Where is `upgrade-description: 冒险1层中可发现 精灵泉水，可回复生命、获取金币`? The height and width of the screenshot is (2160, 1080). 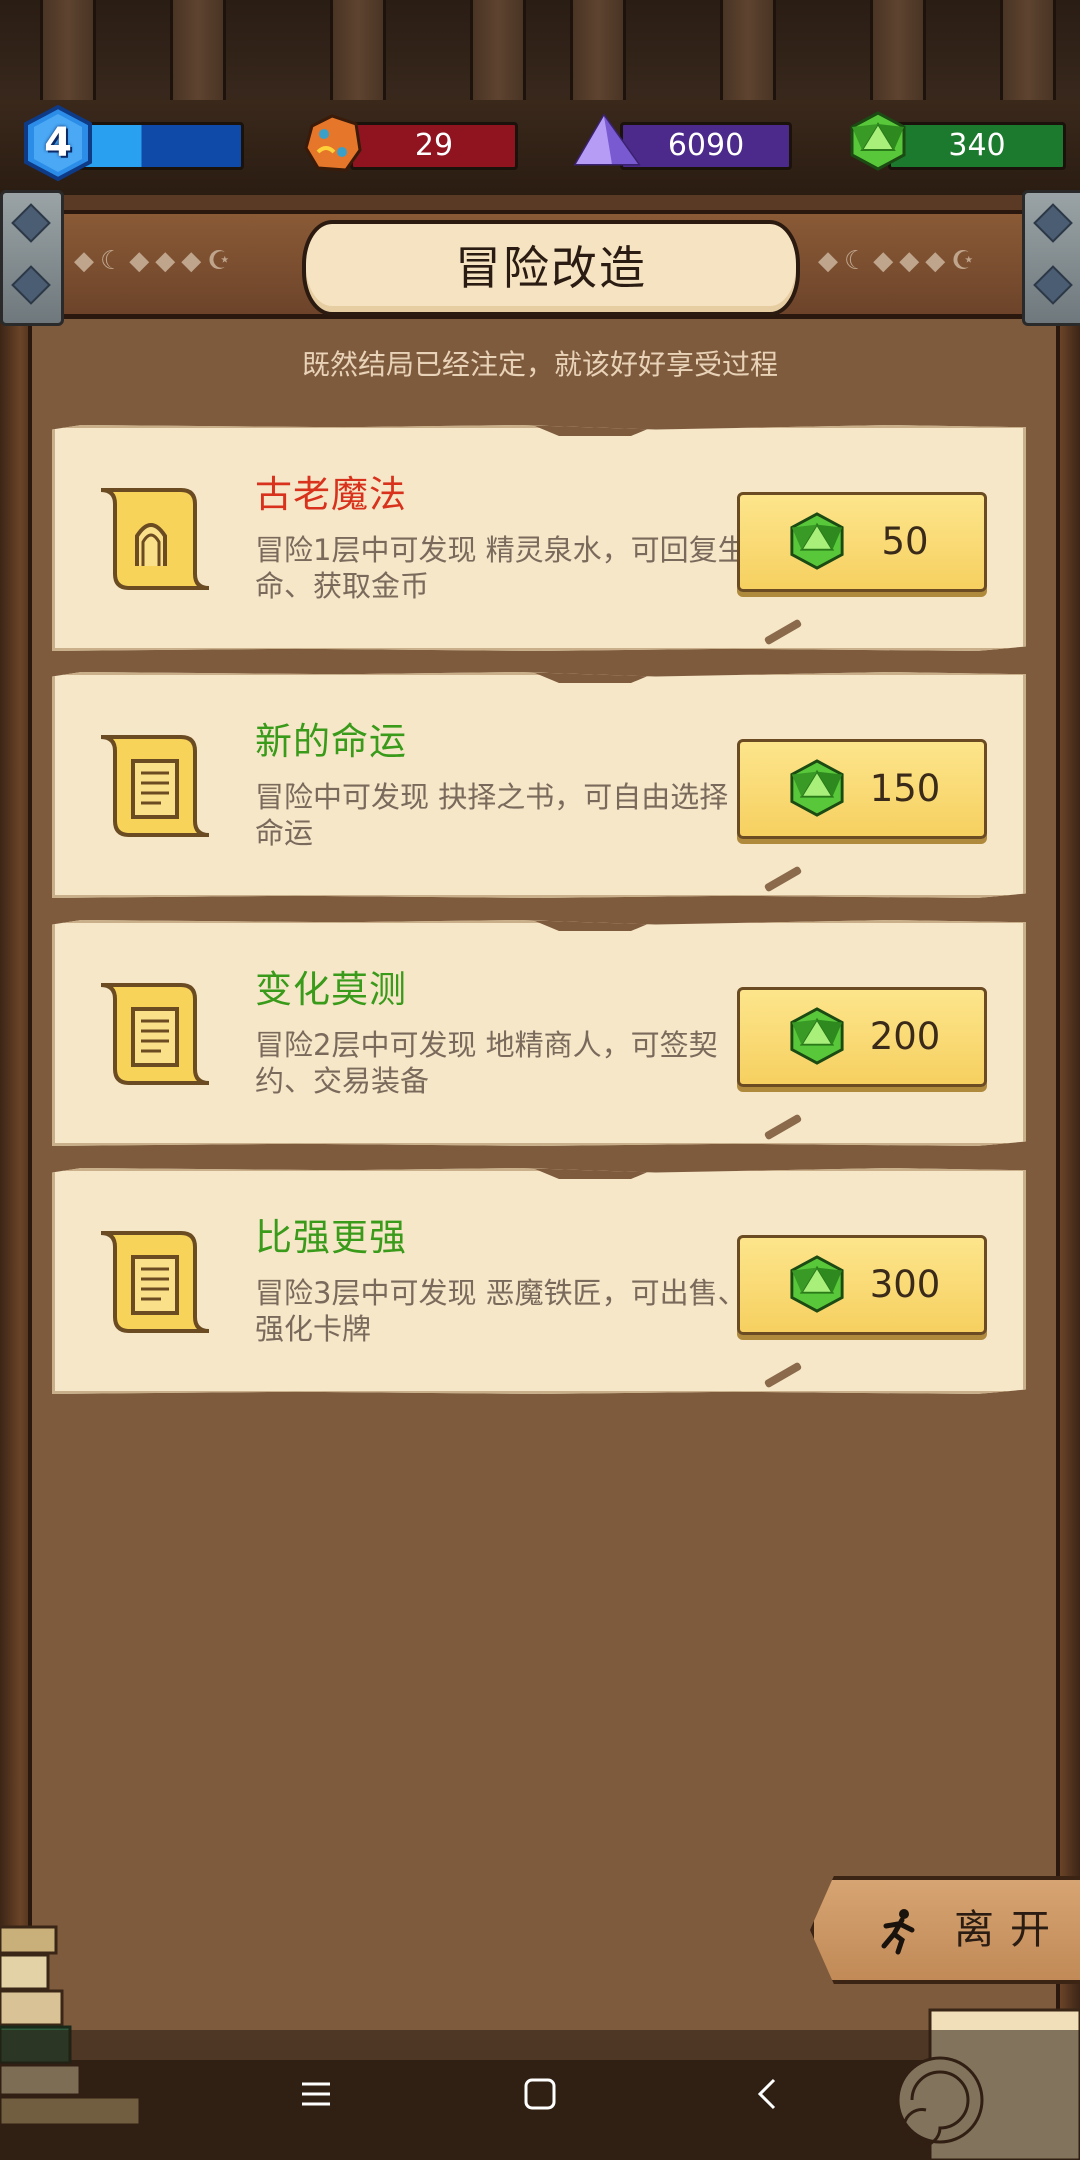
upgrade-description: 冒险1层中可发现 精灵泉水，可回复生命、获取金币 is located at coordinates (501, 568).